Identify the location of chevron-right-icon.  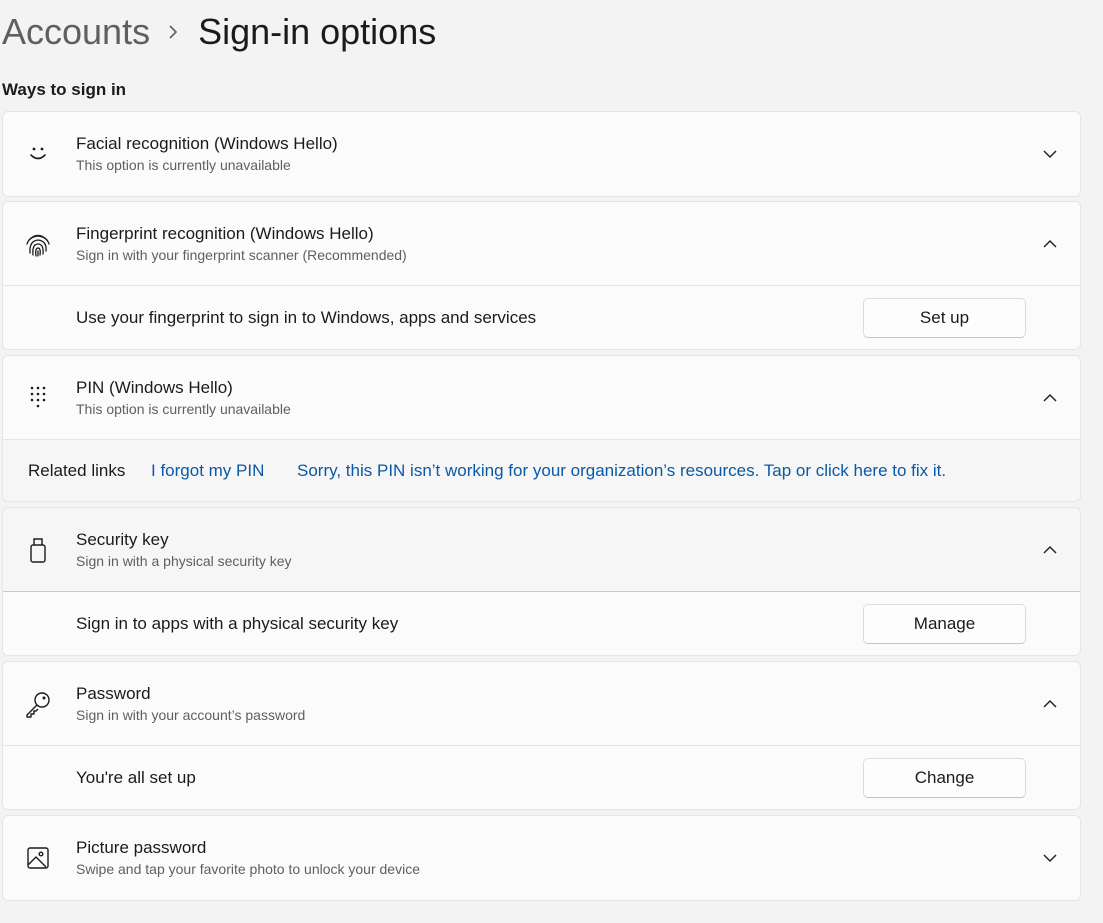
(173, 32).